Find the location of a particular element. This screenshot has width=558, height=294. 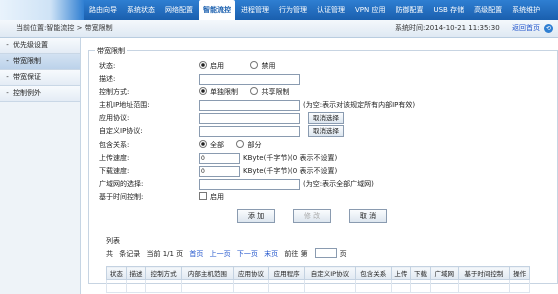

app-protocol-label: 应用协议: is located at coordinates (114, 118).